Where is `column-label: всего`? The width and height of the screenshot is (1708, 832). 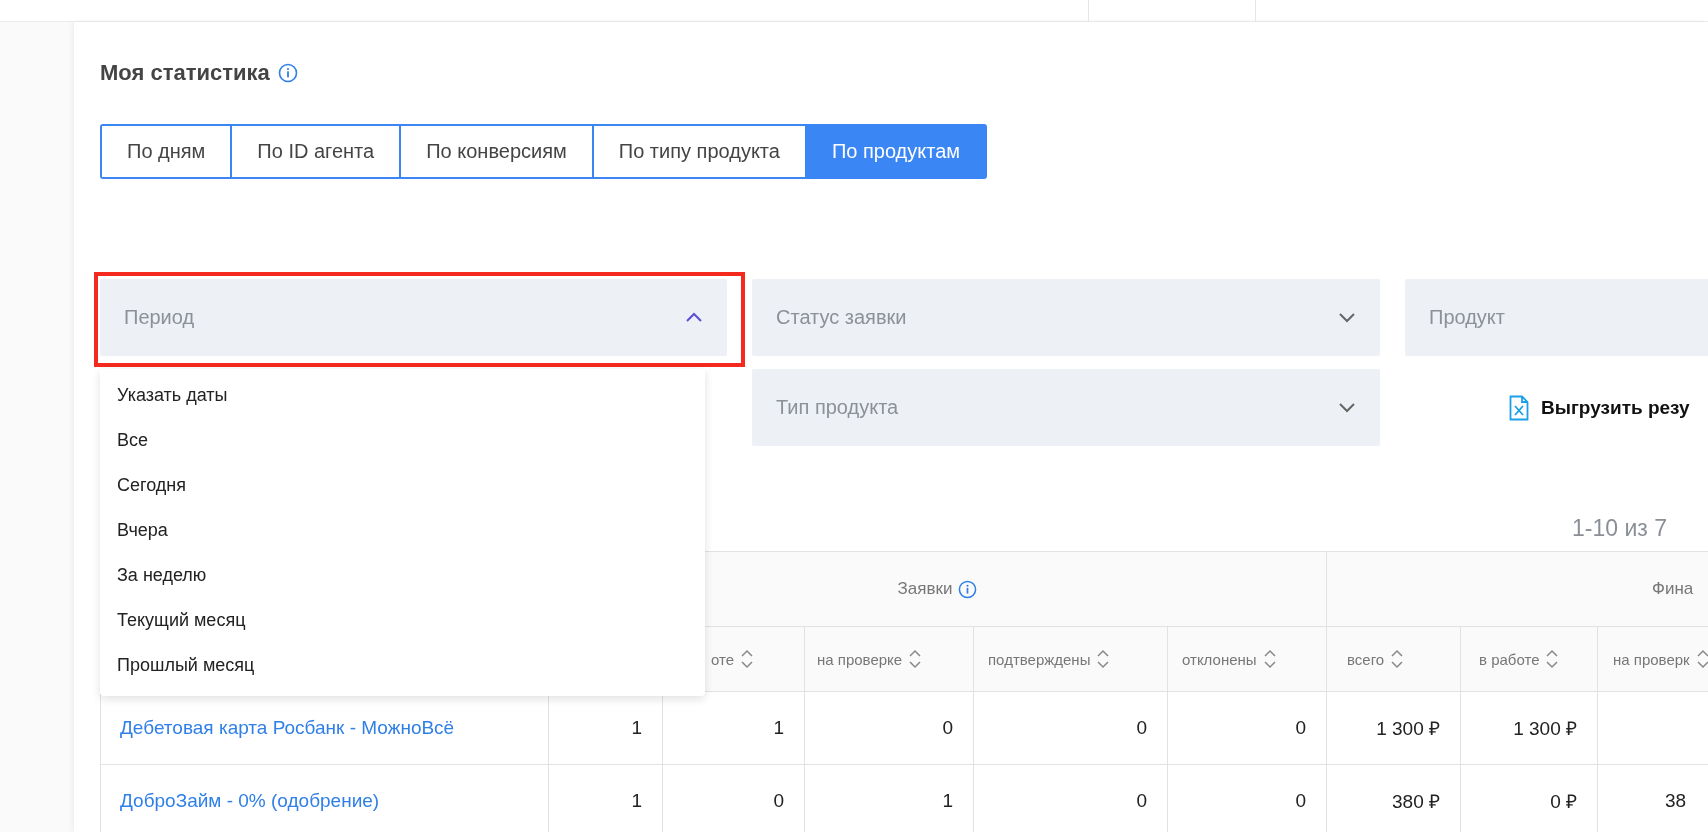
column-label: всего is located at coordinates (1366, 659).